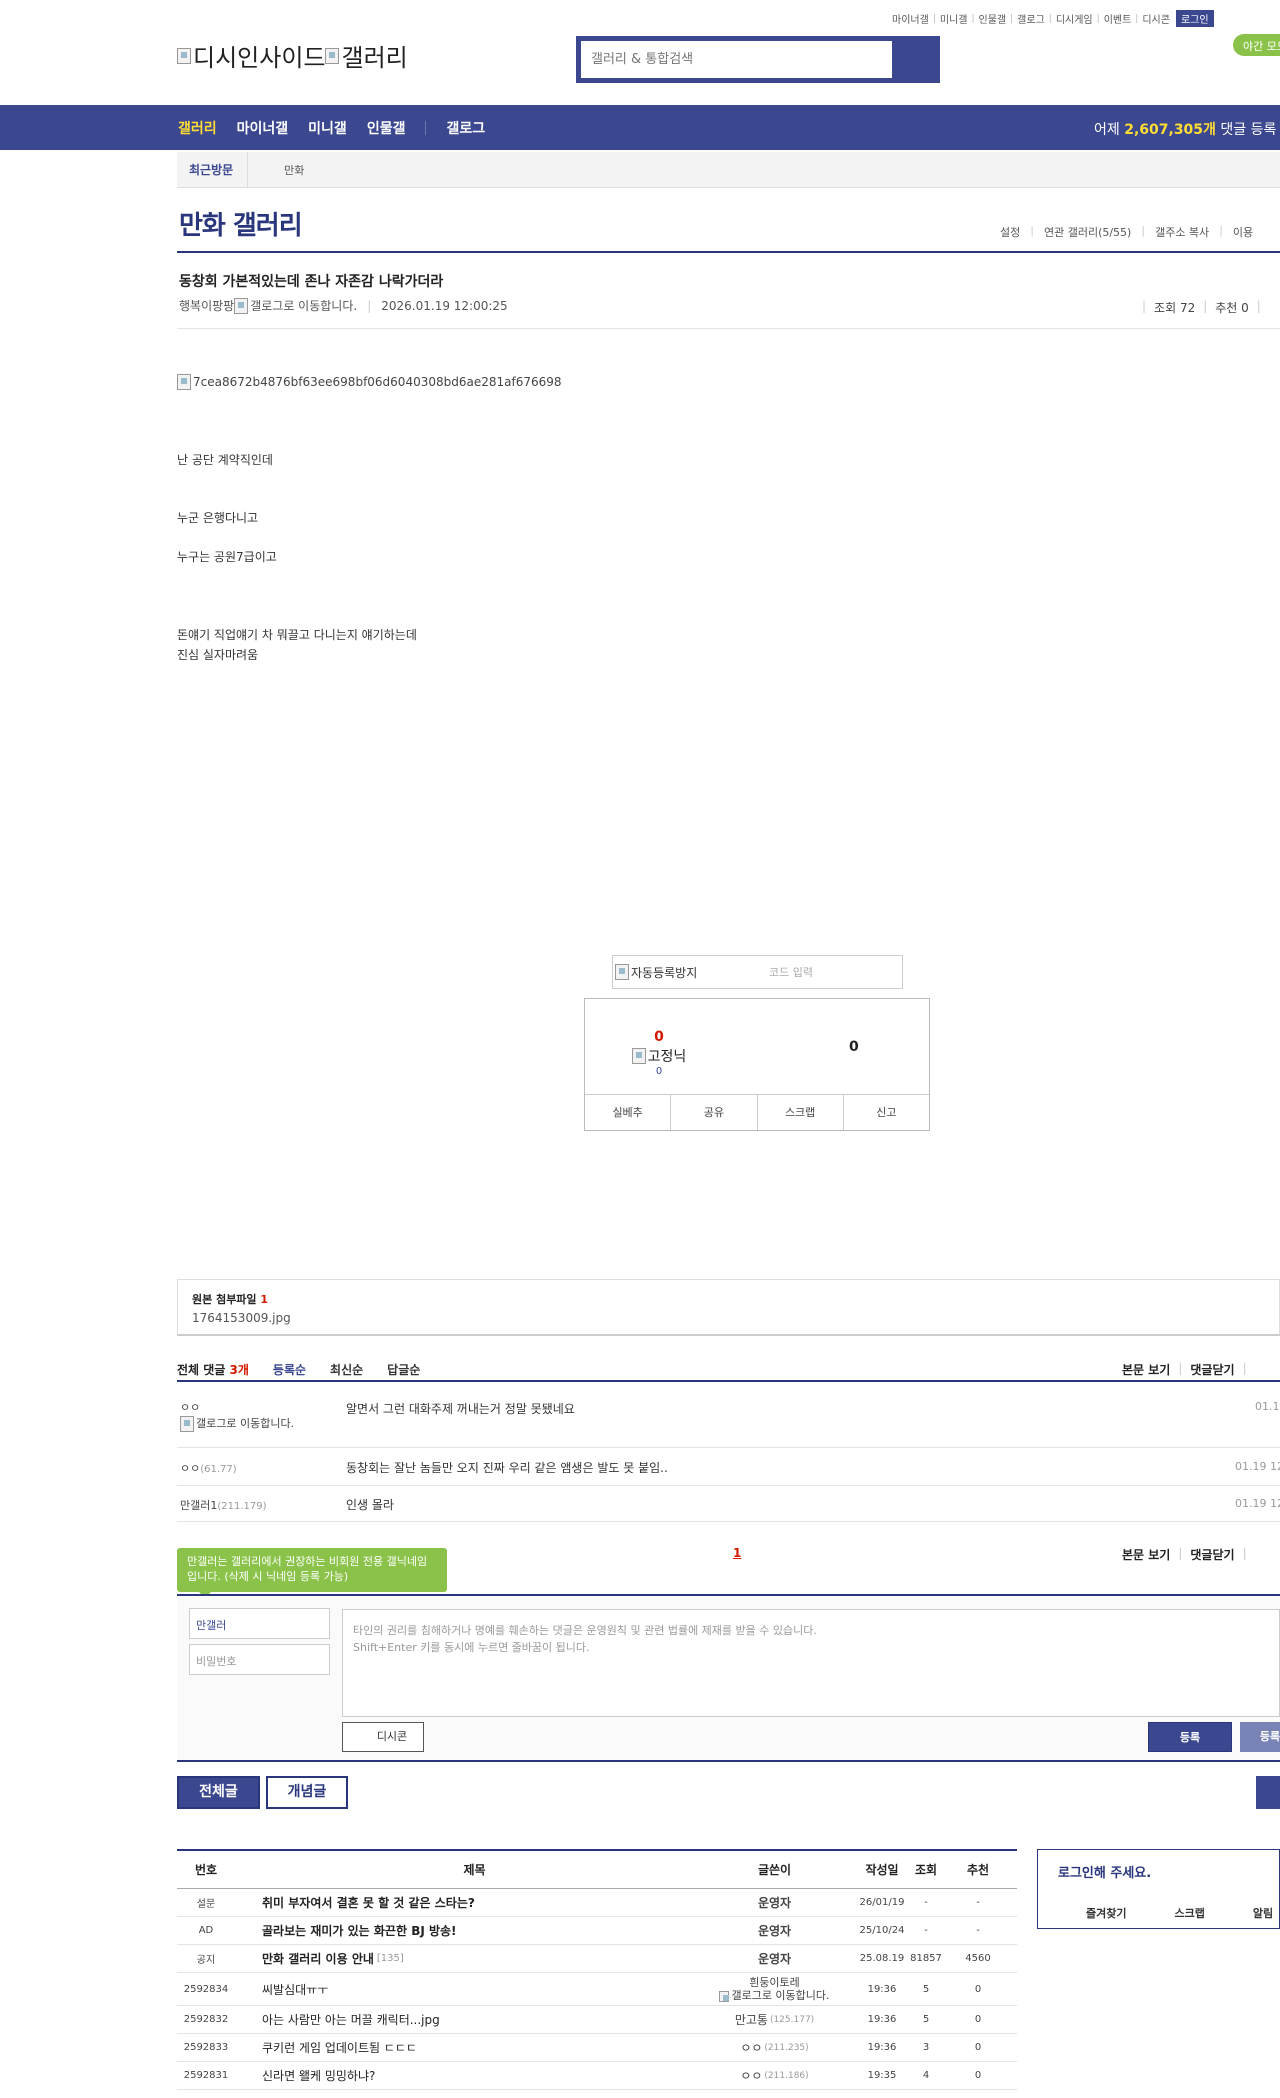  What do you see at coordinates (914, 59) in the screenshot?
I see `search-button` at bounding box center [914, 59].